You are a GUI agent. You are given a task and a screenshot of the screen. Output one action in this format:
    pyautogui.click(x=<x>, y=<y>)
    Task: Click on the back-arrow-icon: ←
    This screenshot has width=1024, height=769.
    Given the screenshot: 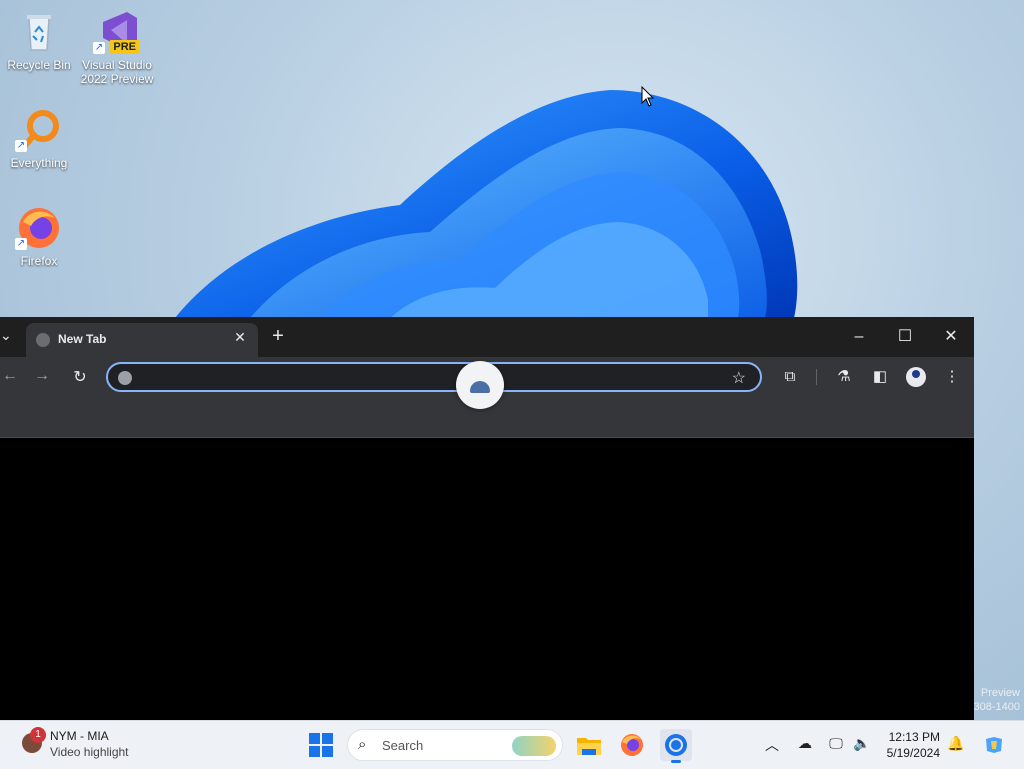 What is the action you would take?
    pyautogui.click(x=10, y=376)
    